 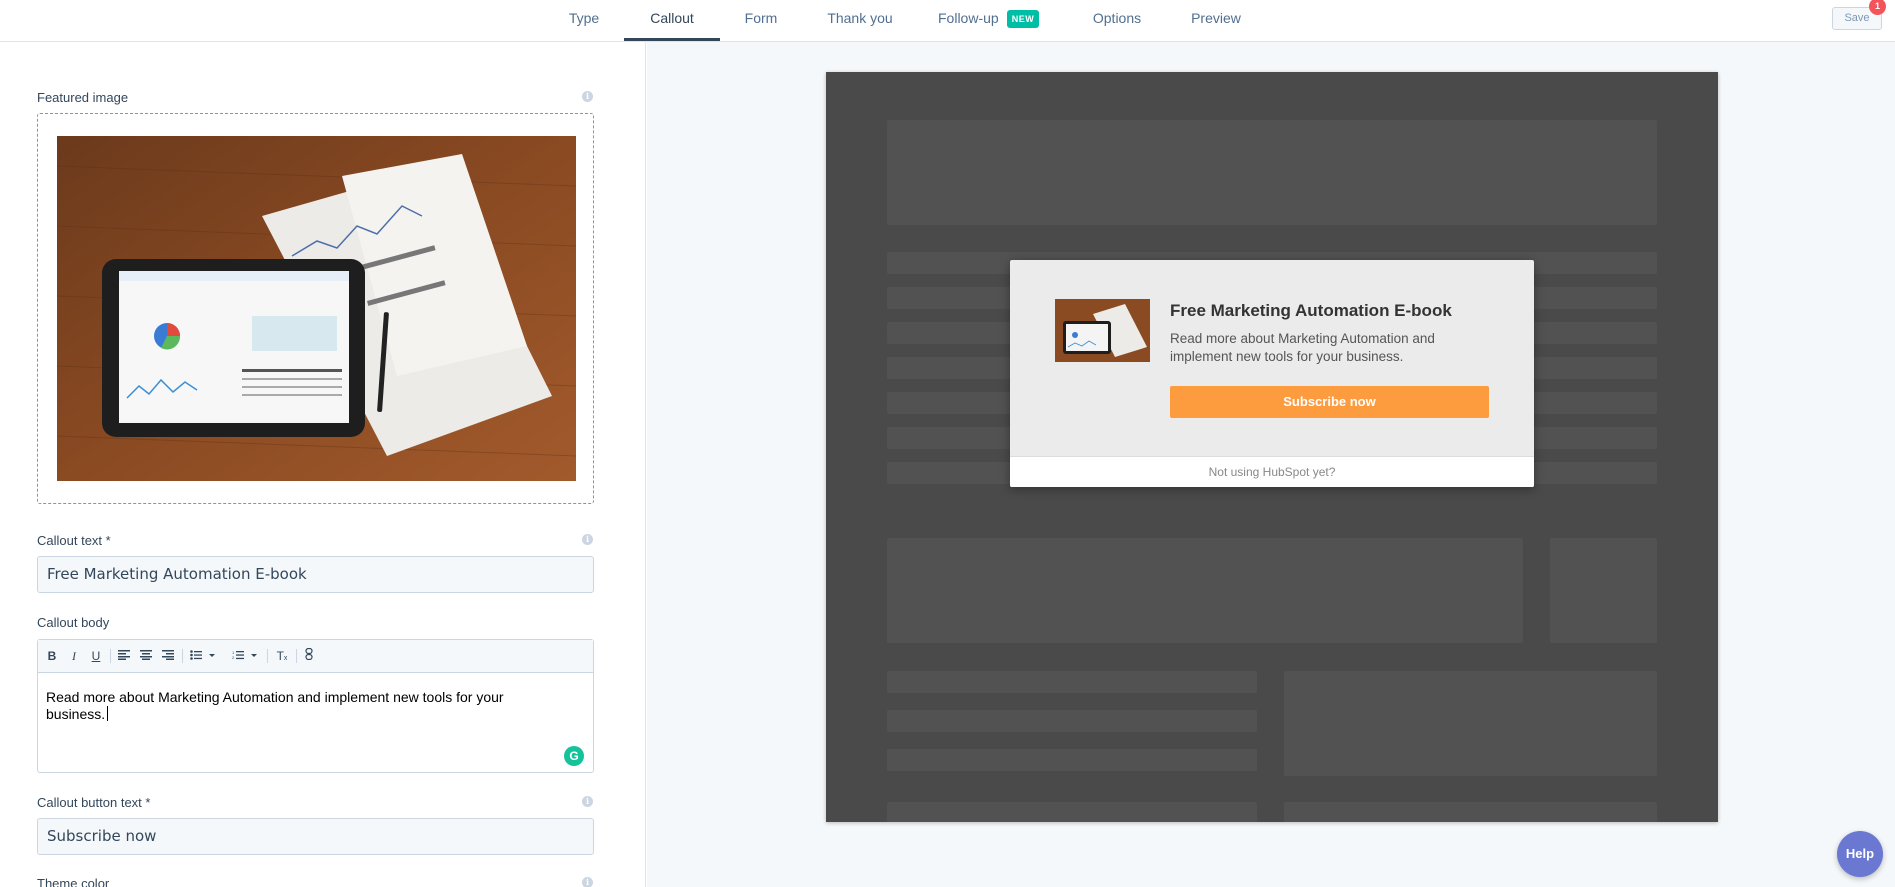 I want to click on rich-text-toolbar: B I U 12 Tx, so click(x=315, y=656).